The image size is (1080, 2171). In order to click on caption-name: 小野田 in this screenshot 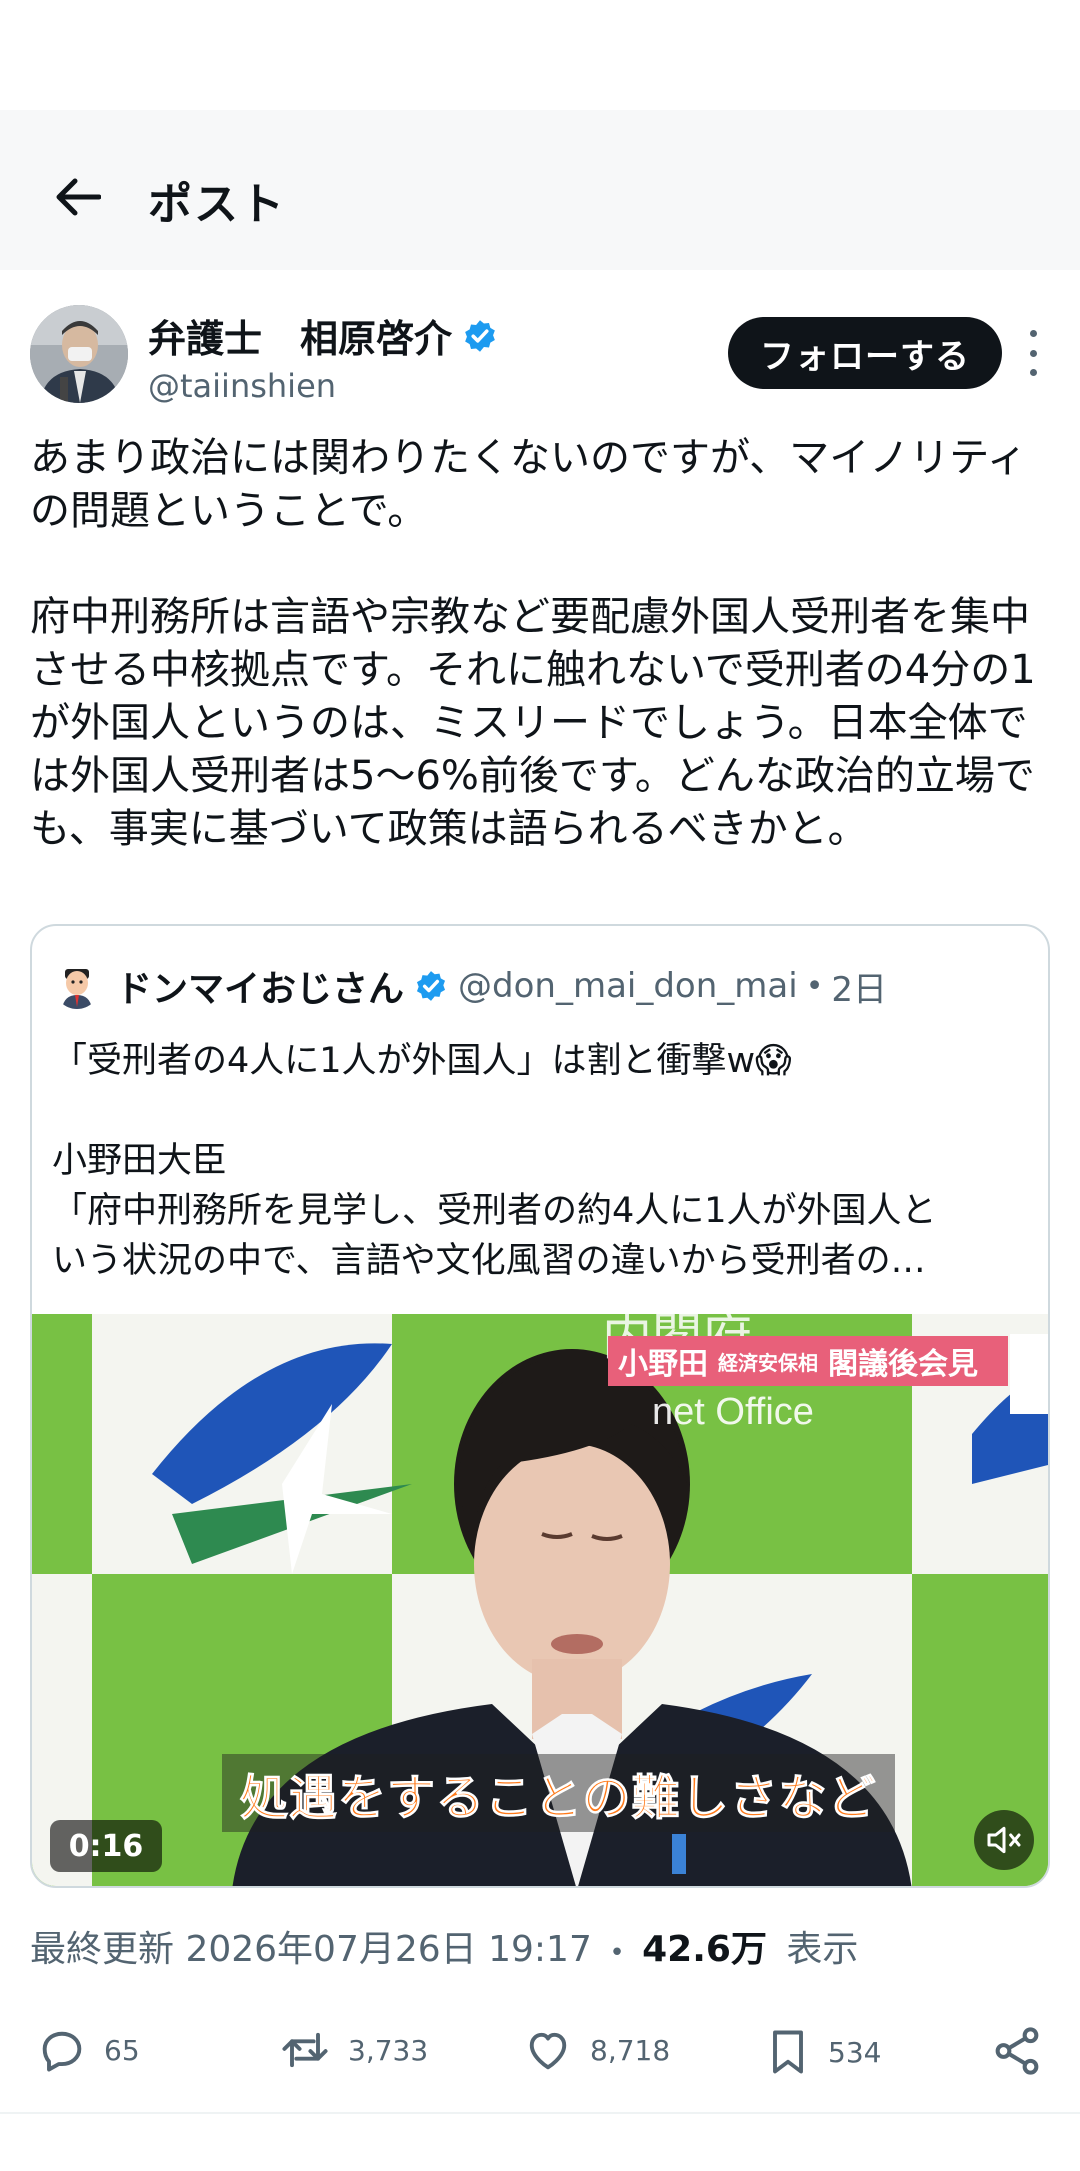, I will do `click(663, 1364)`.